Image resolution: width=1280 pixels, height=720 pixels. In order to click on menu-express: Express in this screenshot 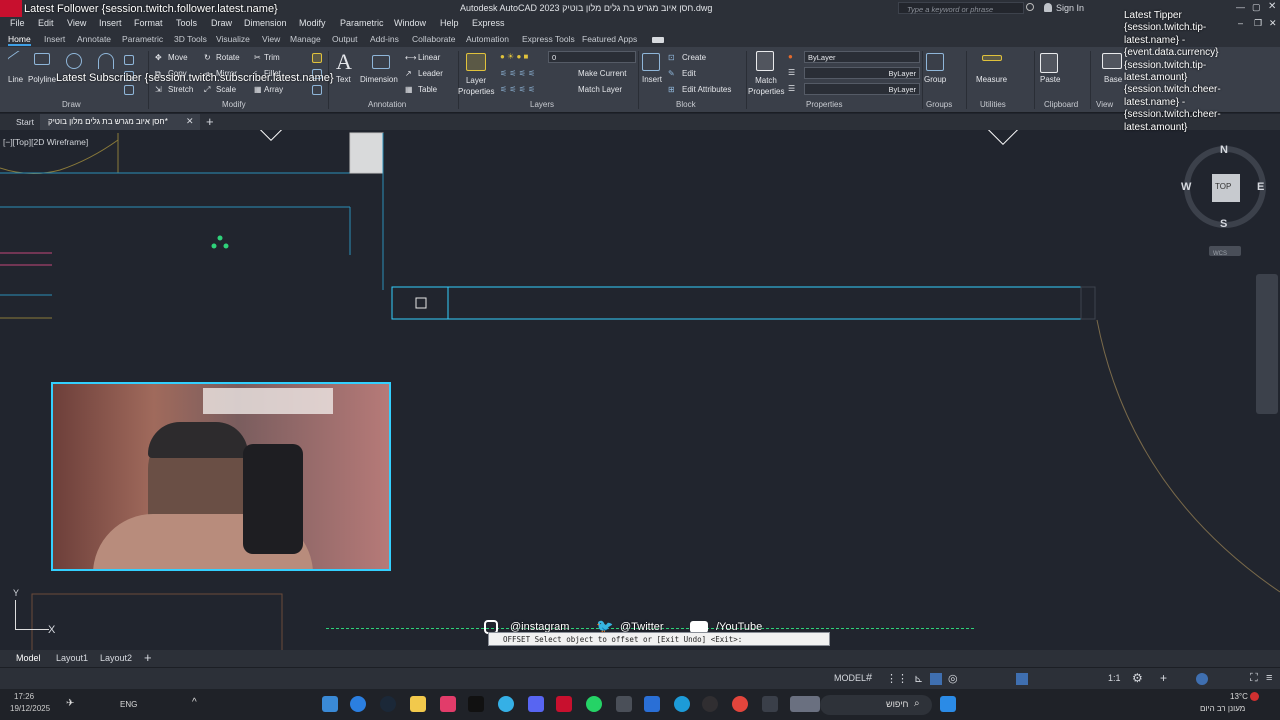, I will do `click(488, 23)`.